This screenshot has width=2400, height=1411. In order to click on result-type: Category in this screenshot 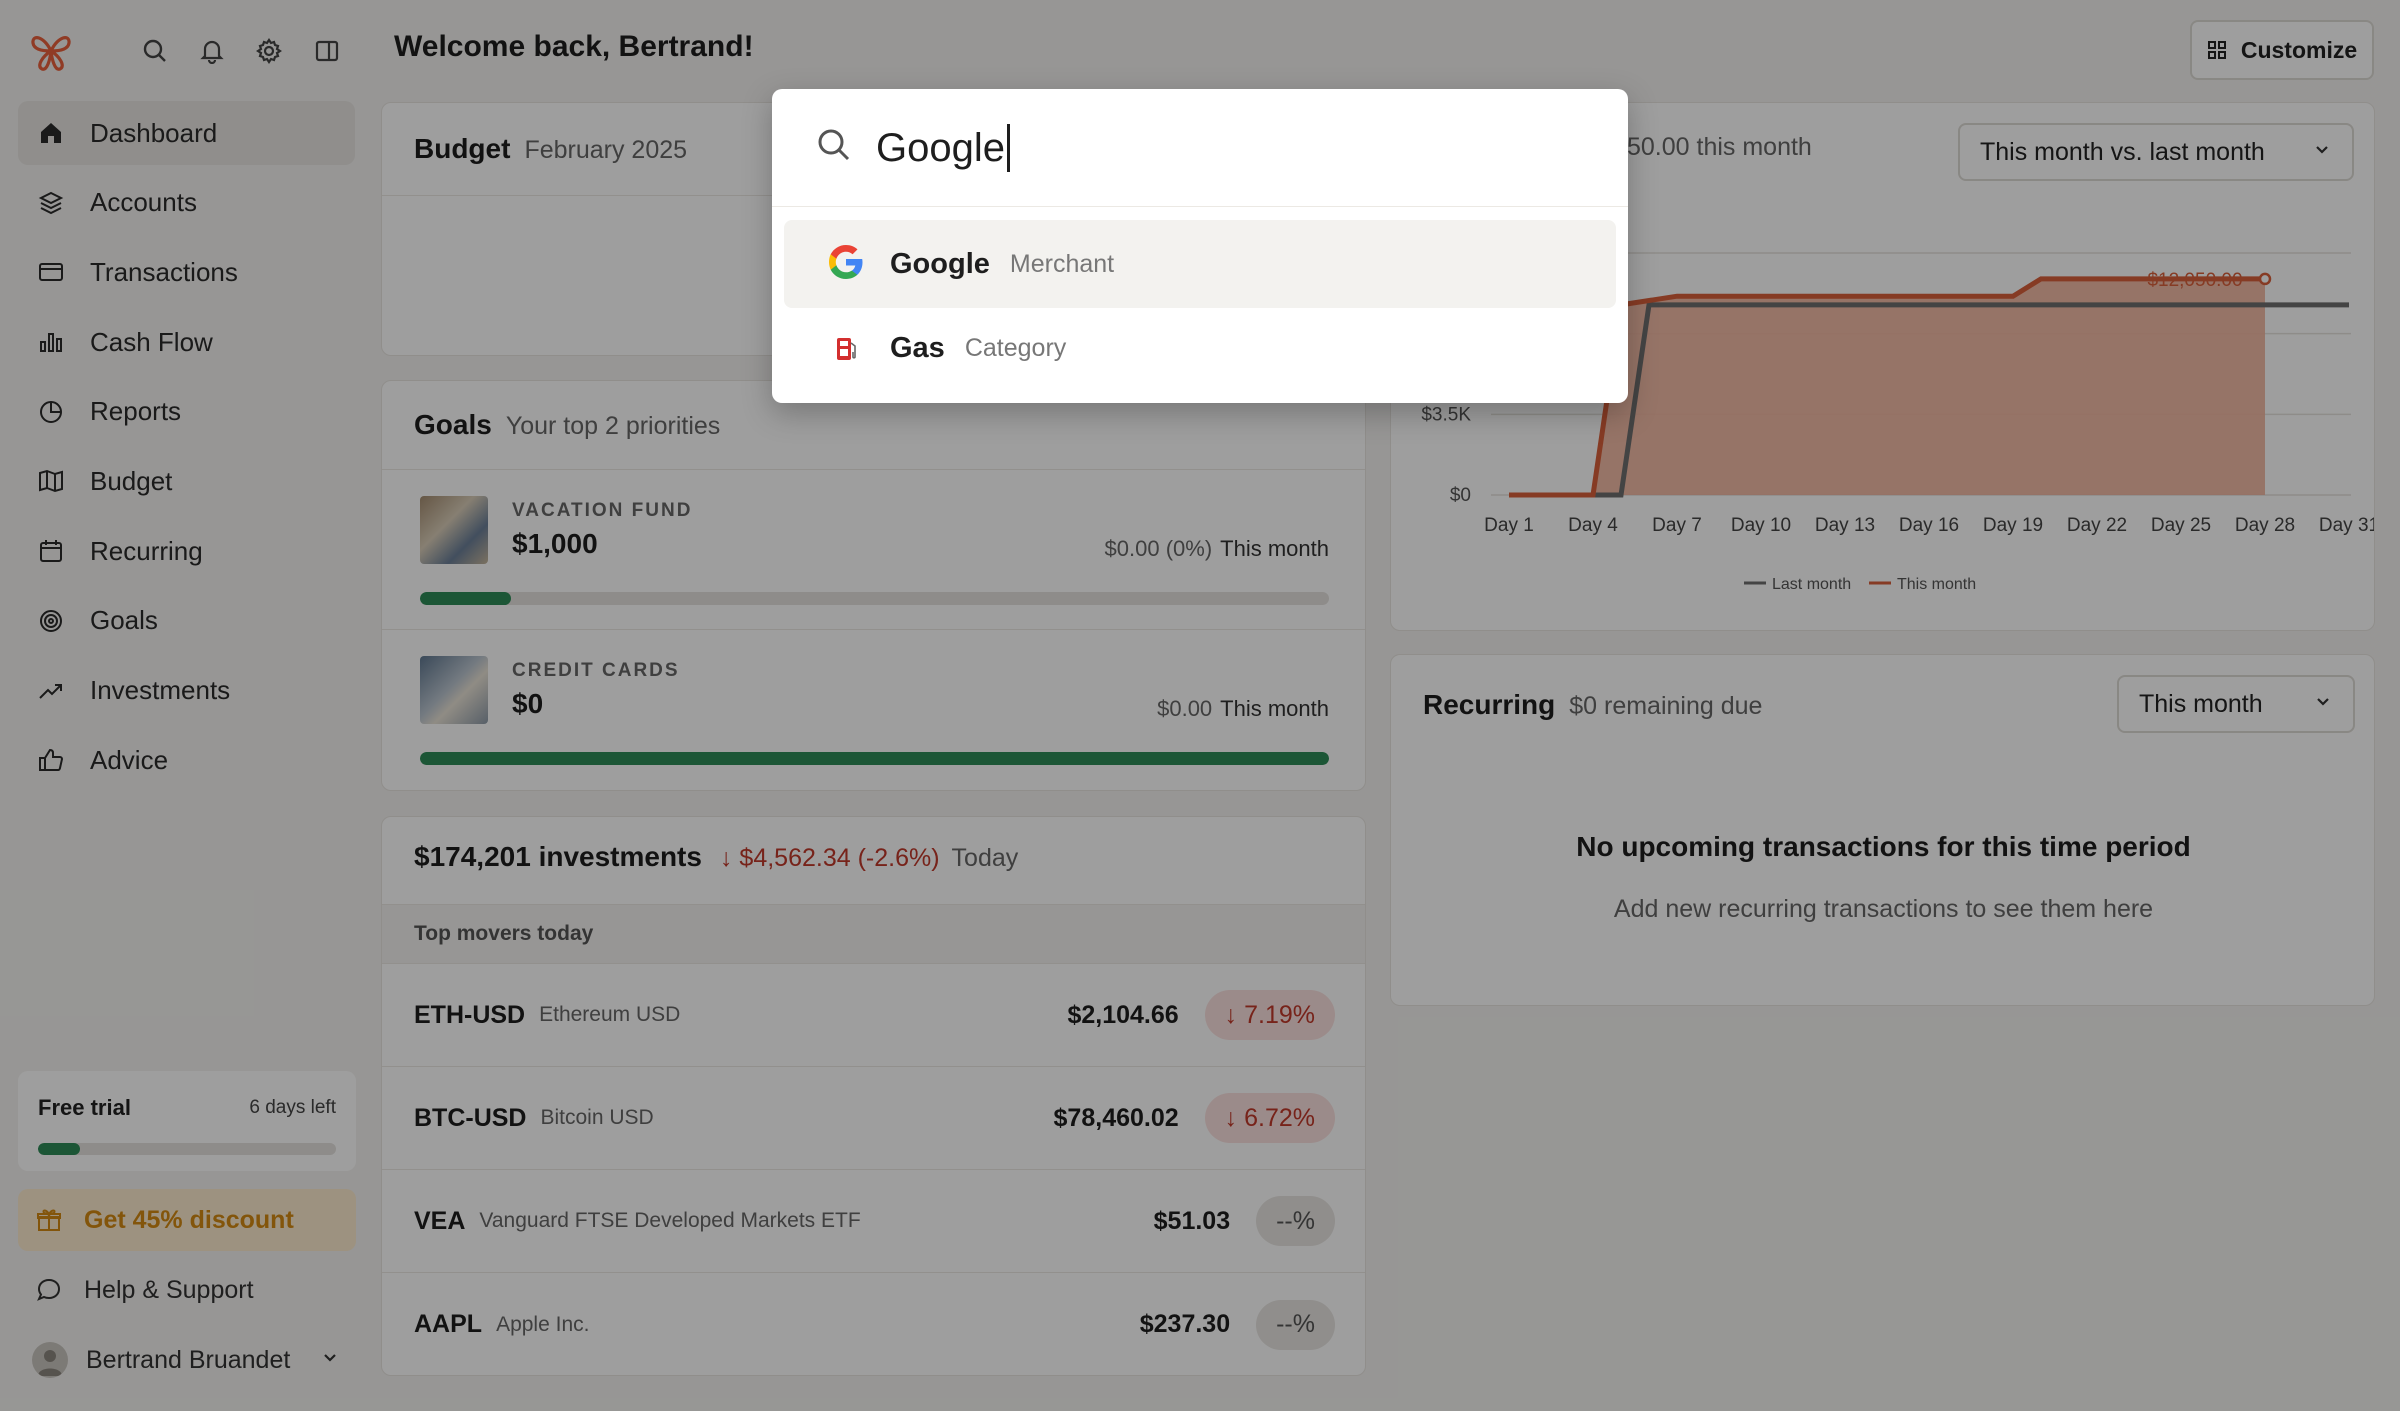, I will do `click(1015, 347)`.